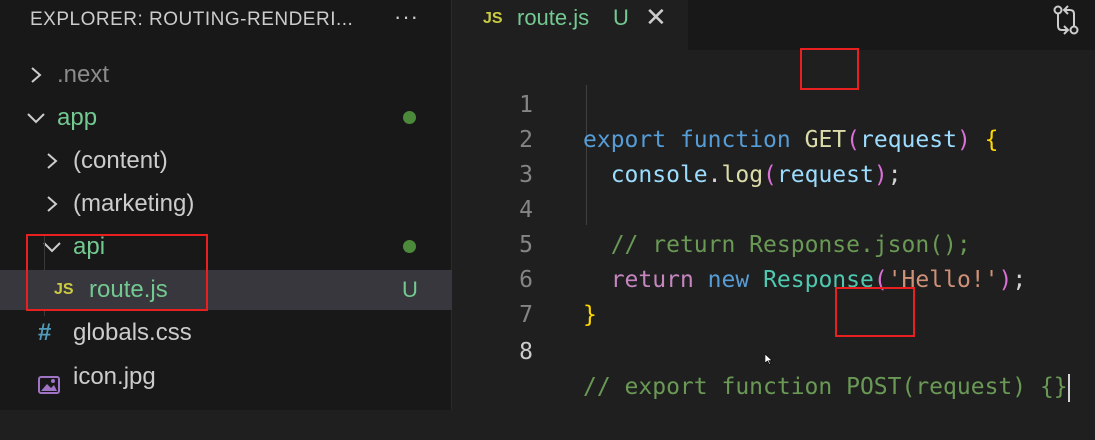 This screenshot has height=440, width=1095. I want to click on code-text: }, so click(590, 315).